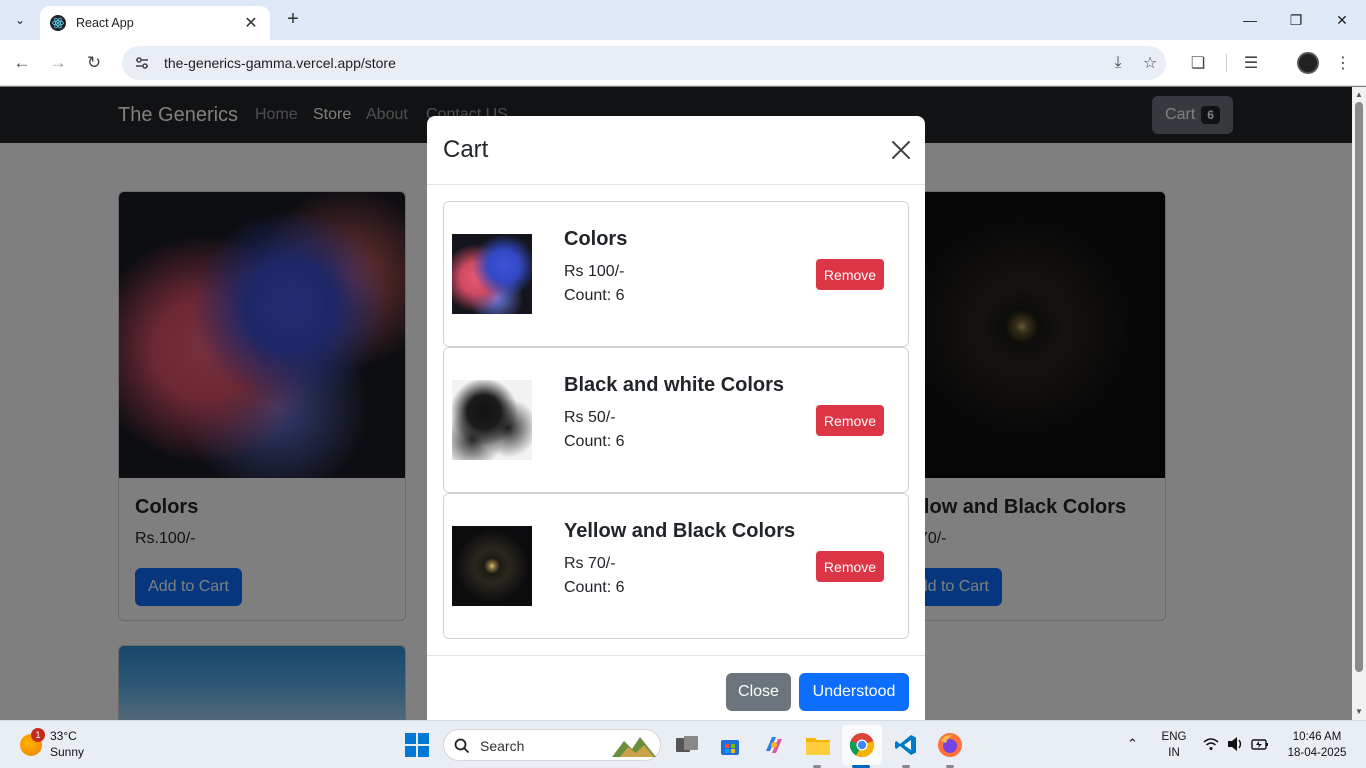 The image size is (1366, 768). Describe the element at coordinates (1359, 95) in the screenshot. I see `scroll-up-arrow-icon: ▲` at that location.